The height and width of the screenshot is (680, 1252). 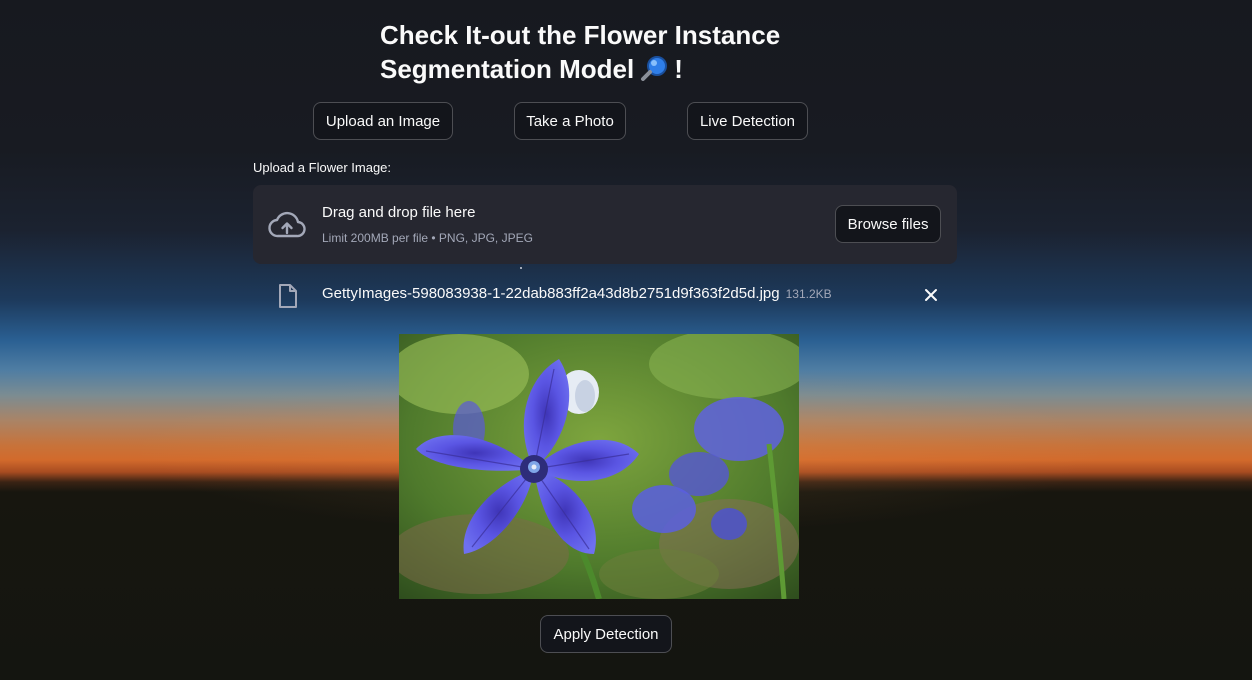 What do you see at coordinates (399, 212) in the screenshot?
I see `dropzone-title: Drag and drop file here` at bounding box center [399, 212].